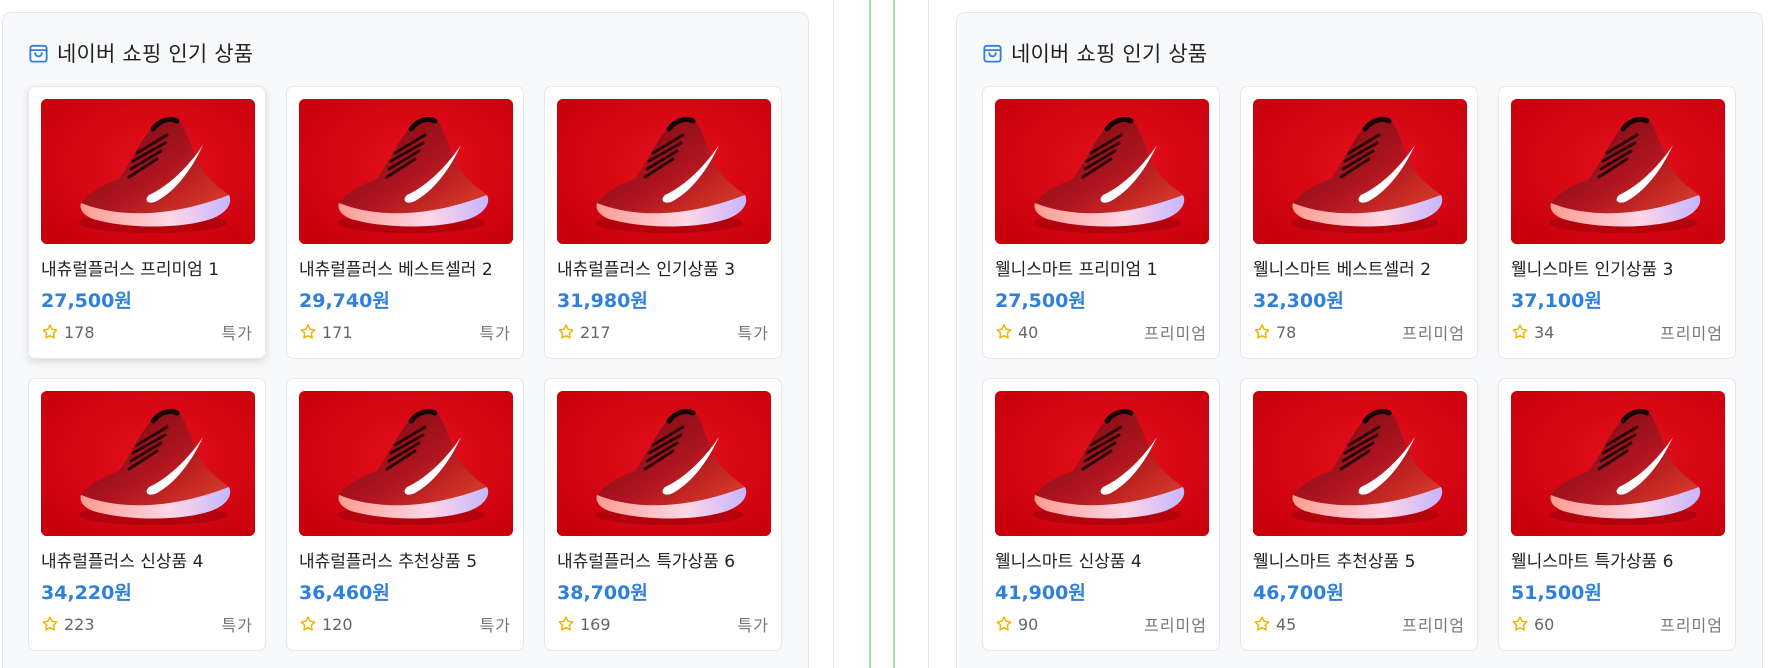 The width and height of the screenshot is (1791, 668). Describe the element at coordinates (1016, 332) in the screenshot. I see `rating: 40` at that location.